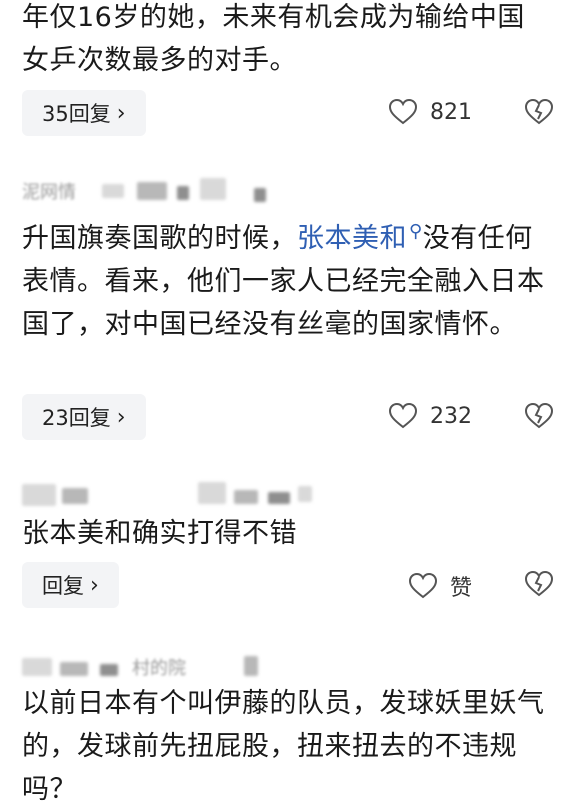 The height and width of the screenshot is (811, 576). What do you see at coordinates (352, 238) in the screenshot?
I see `mention-link: 张本美和` at bounding box center [352, 238].